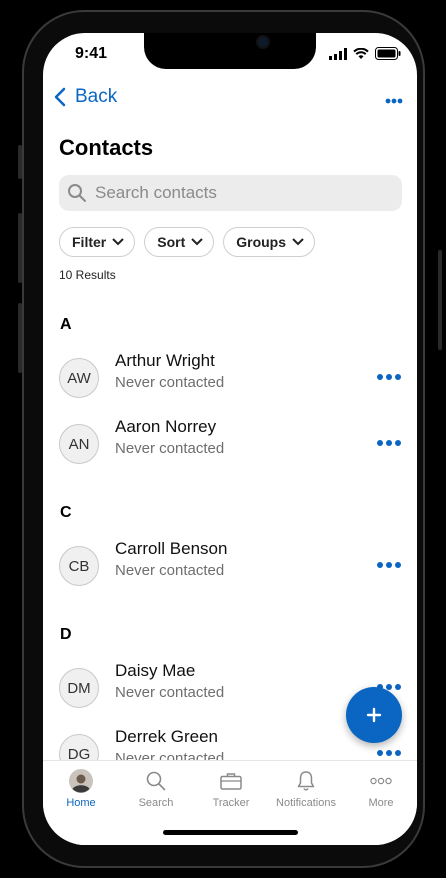 This screenshot has height=878, width=446. I want to click on filter-bar: Filter Sort Groups, so click(187, 242).